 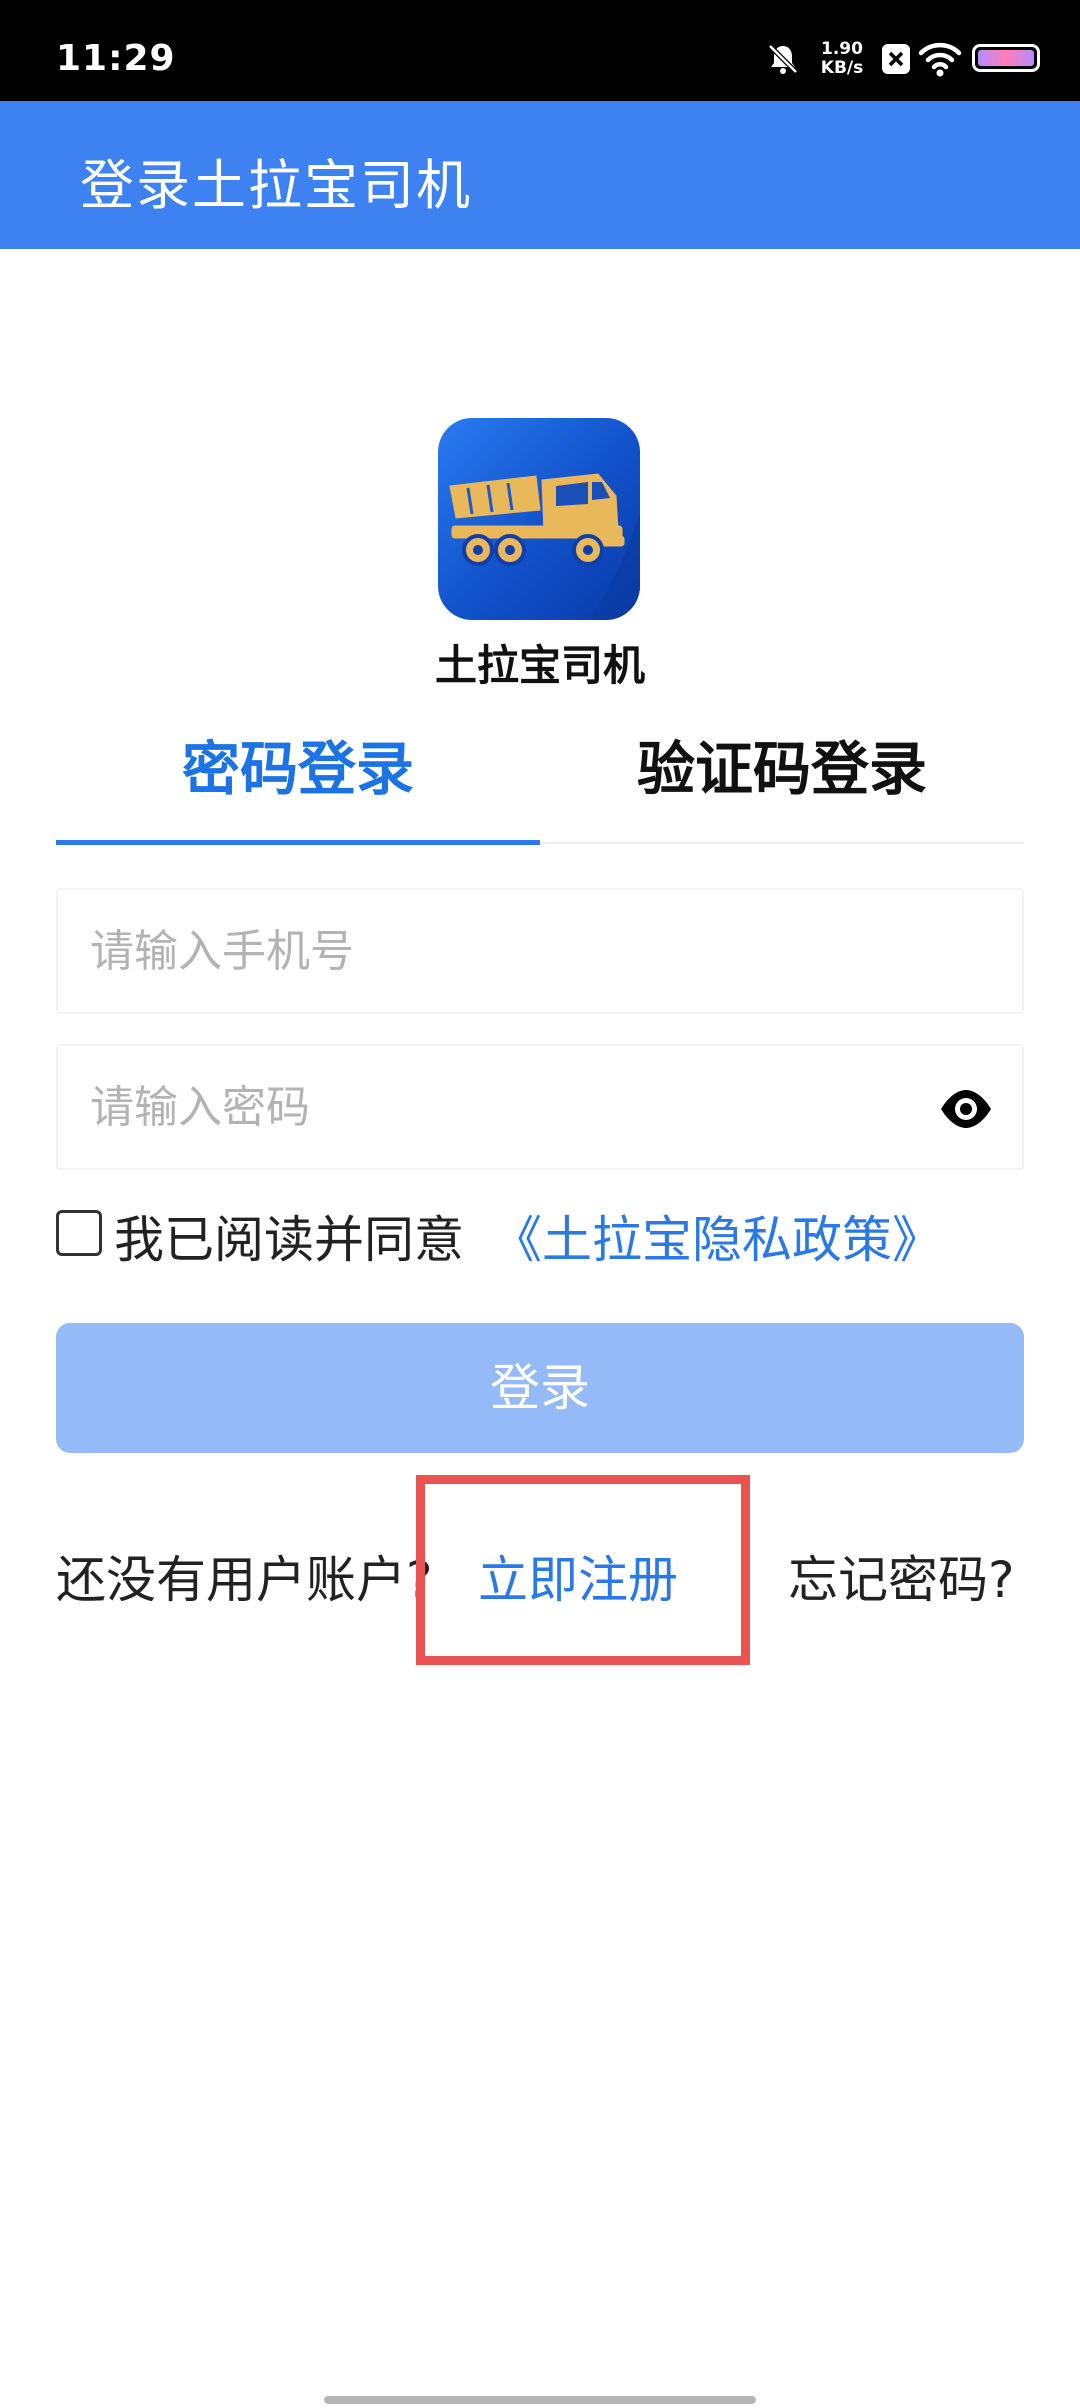 I want to click on password-input, so click(x=518, y=1107).